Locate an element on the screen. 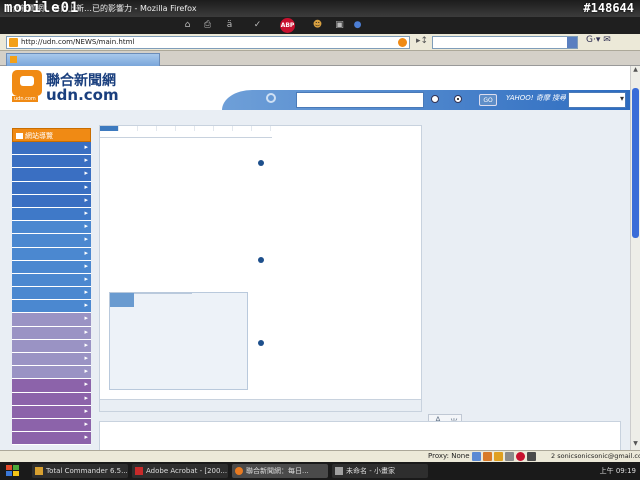 This screenshot has height=480, width=640. search-go-button: GO is located at coordinates (488, 100).